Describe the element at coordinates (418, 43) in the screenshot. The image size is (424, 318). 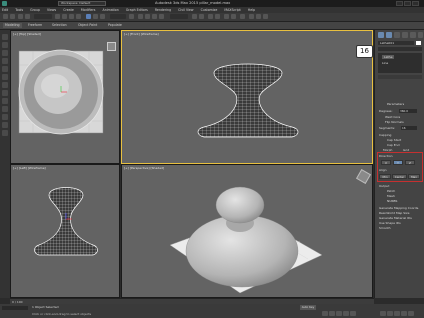
I see `object-color-swatch` at that location.